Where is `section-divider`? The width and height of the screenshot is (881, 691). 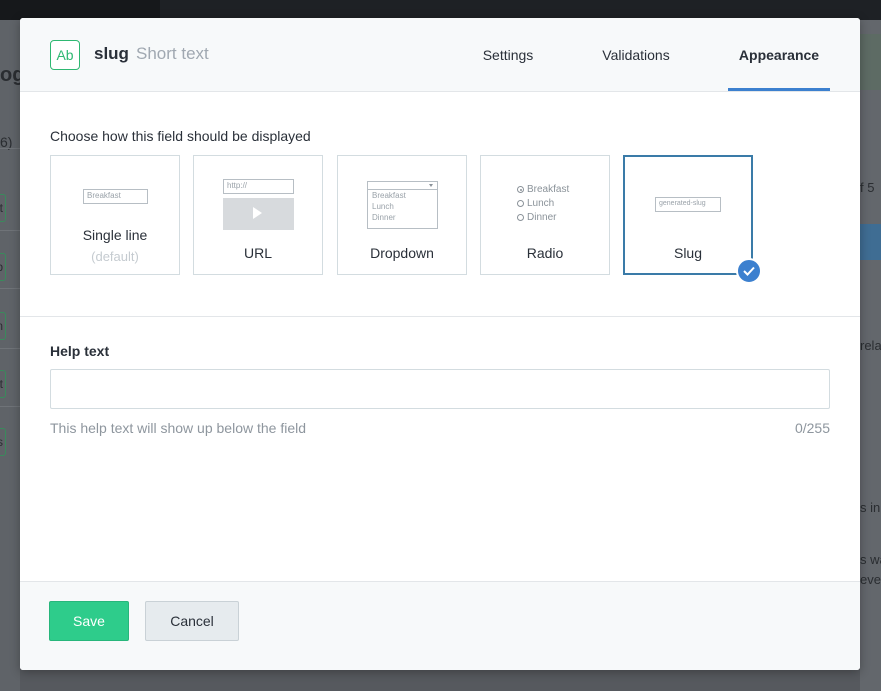 section-divider is located at coordinates (440, 316).